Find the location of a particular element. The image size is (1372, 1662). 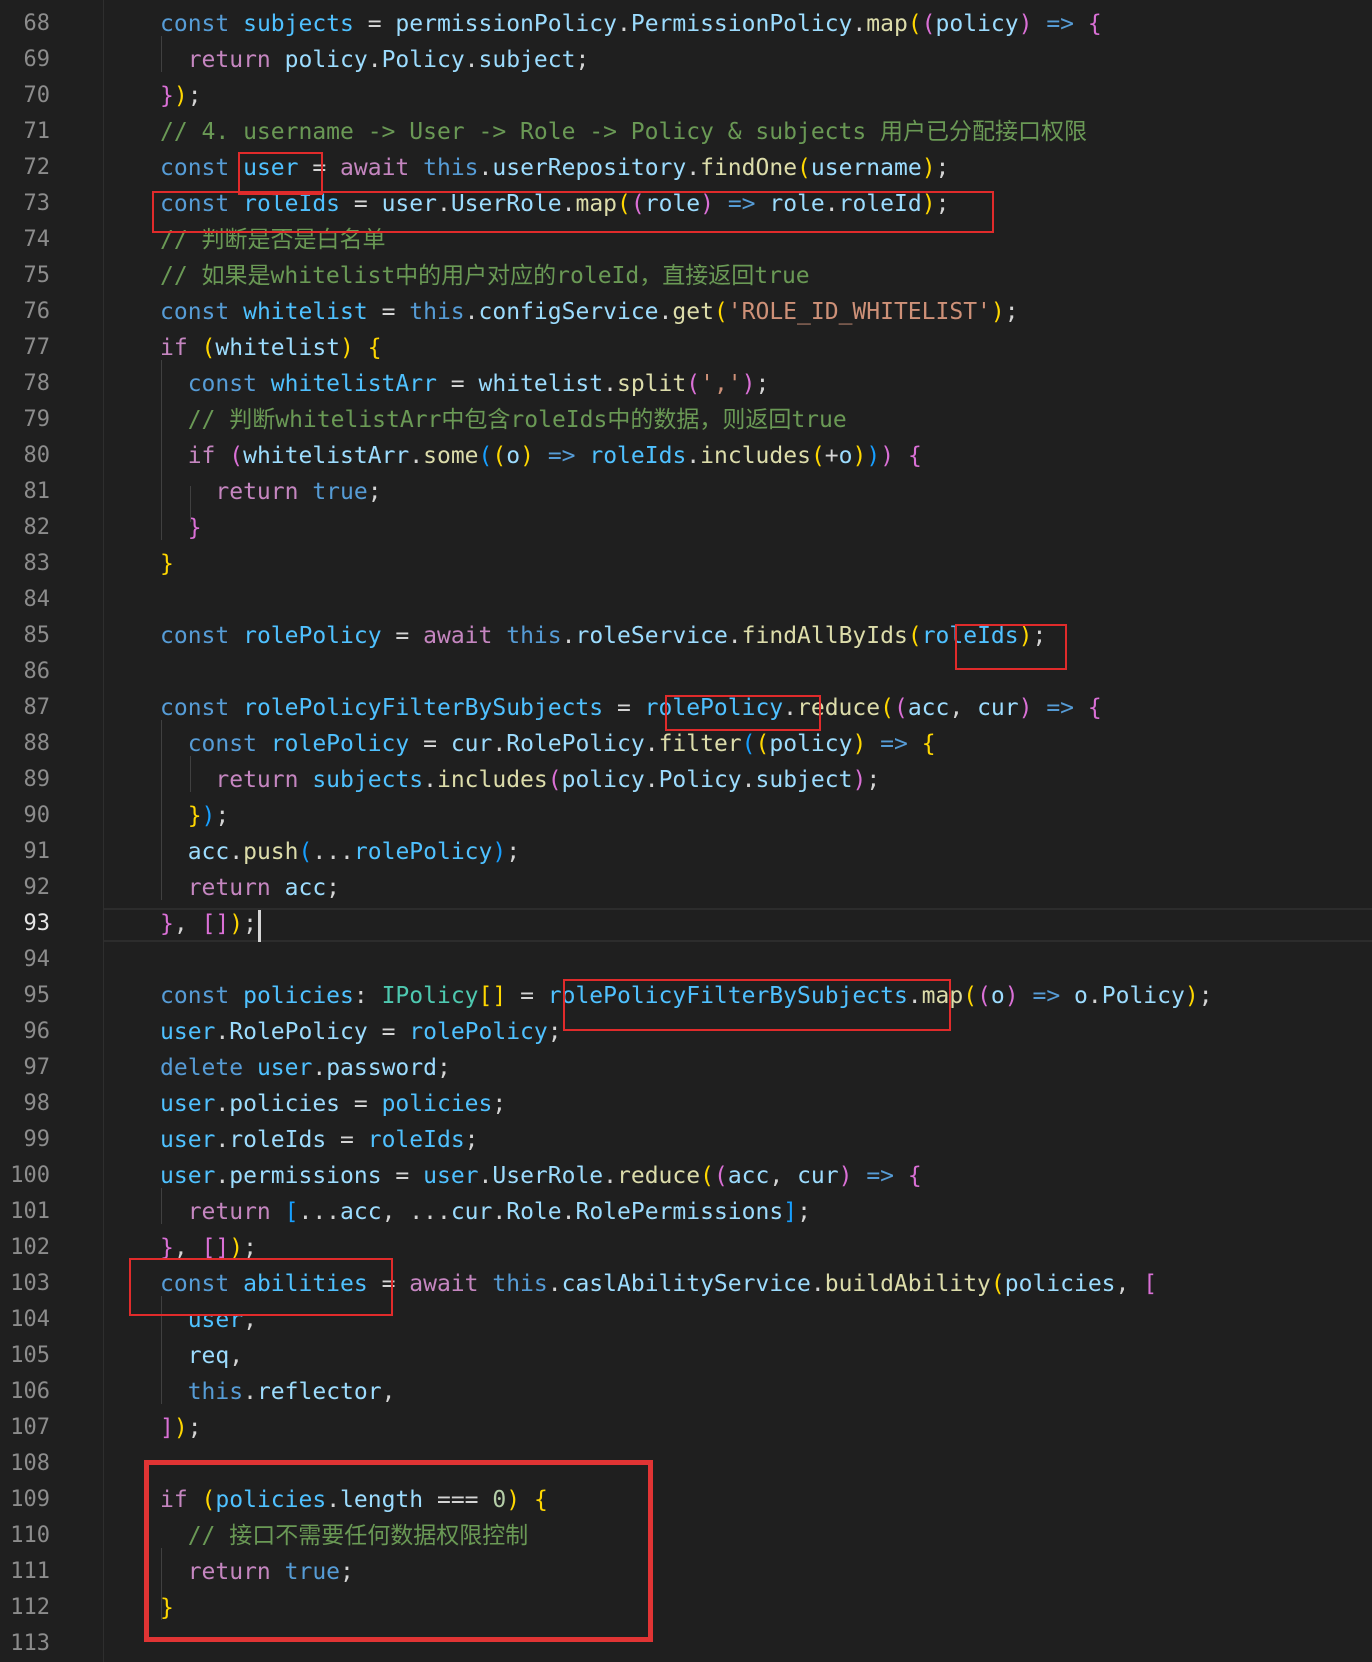

code-line: 81 return true; is located at coordinates (686, 492).